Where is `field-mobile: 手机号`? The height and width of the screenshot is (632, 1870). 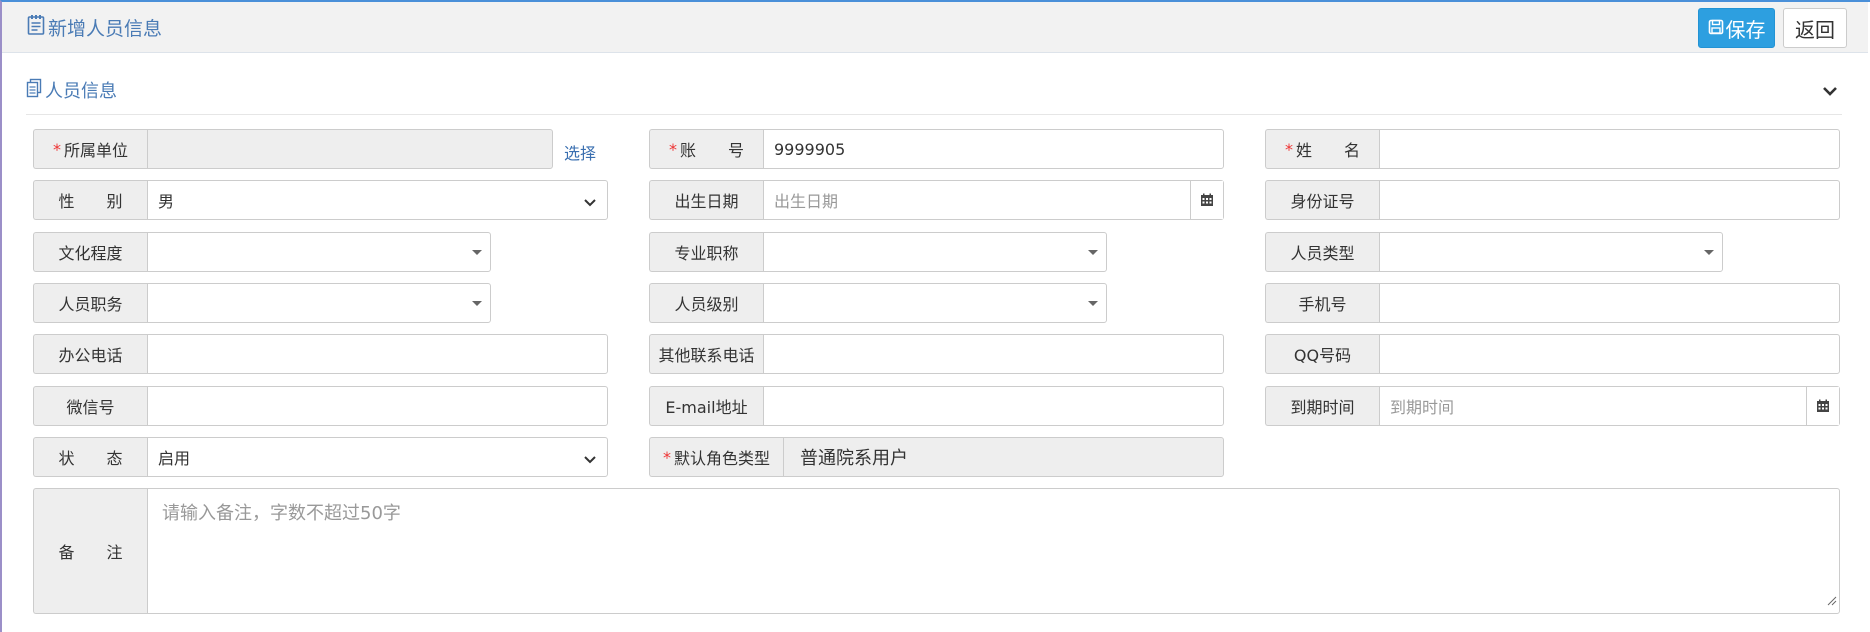
field-mobile: 手机号 is located at coordinates (1552, 303).